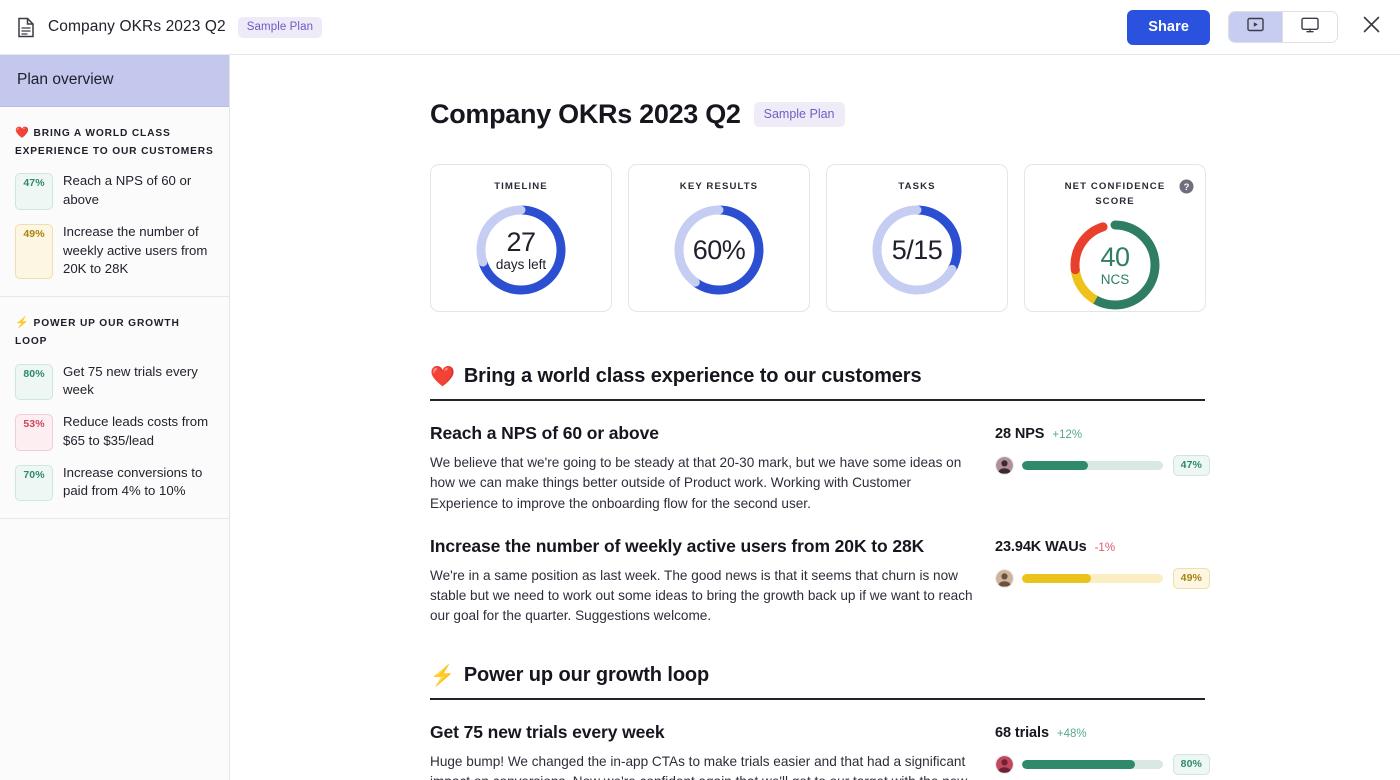 Image resolution: width=1400 pixels, height=780 pixels. What do you see at coordinates (26, 27) in the screenshot?
I see `document-icon` at bounding box center [26, 27].